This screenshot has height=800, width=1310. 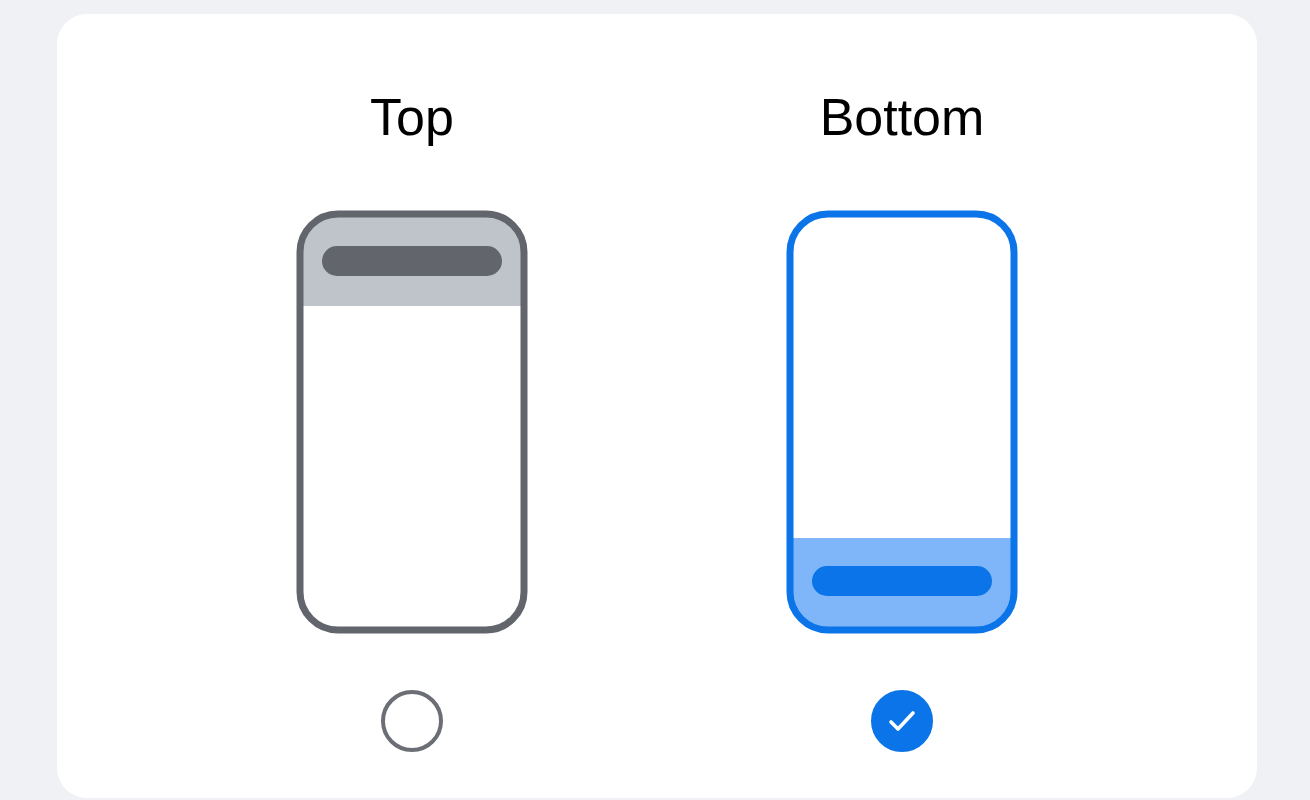 I want to click on check-icon, so click(x=902, y=721).